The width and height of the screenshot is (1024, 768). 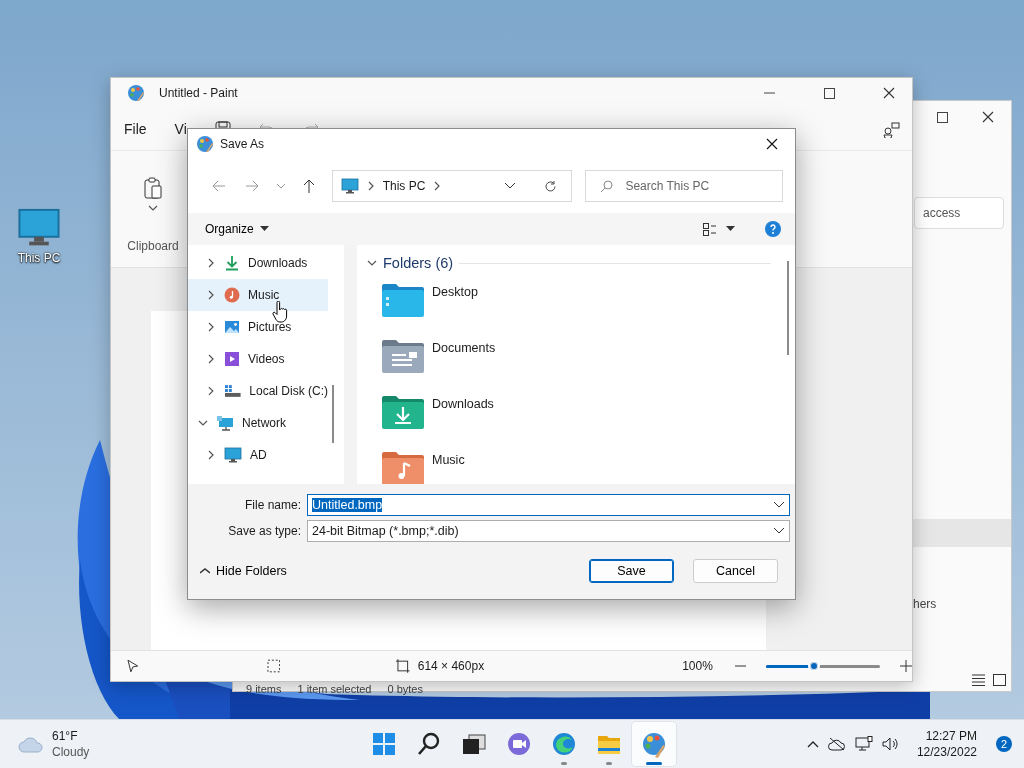 I want to click on organize-menu: Organize, so click(x=237, y=229).